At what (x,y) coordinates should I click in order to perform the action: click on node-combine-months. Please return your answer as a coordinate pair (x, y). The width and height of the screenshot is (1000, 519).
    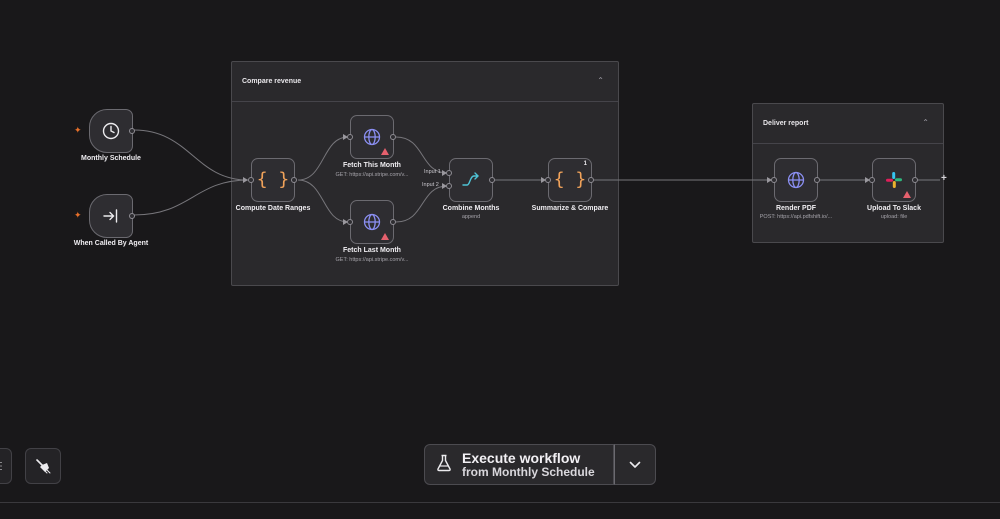
    Looking at the image, I should click on (470, 180).